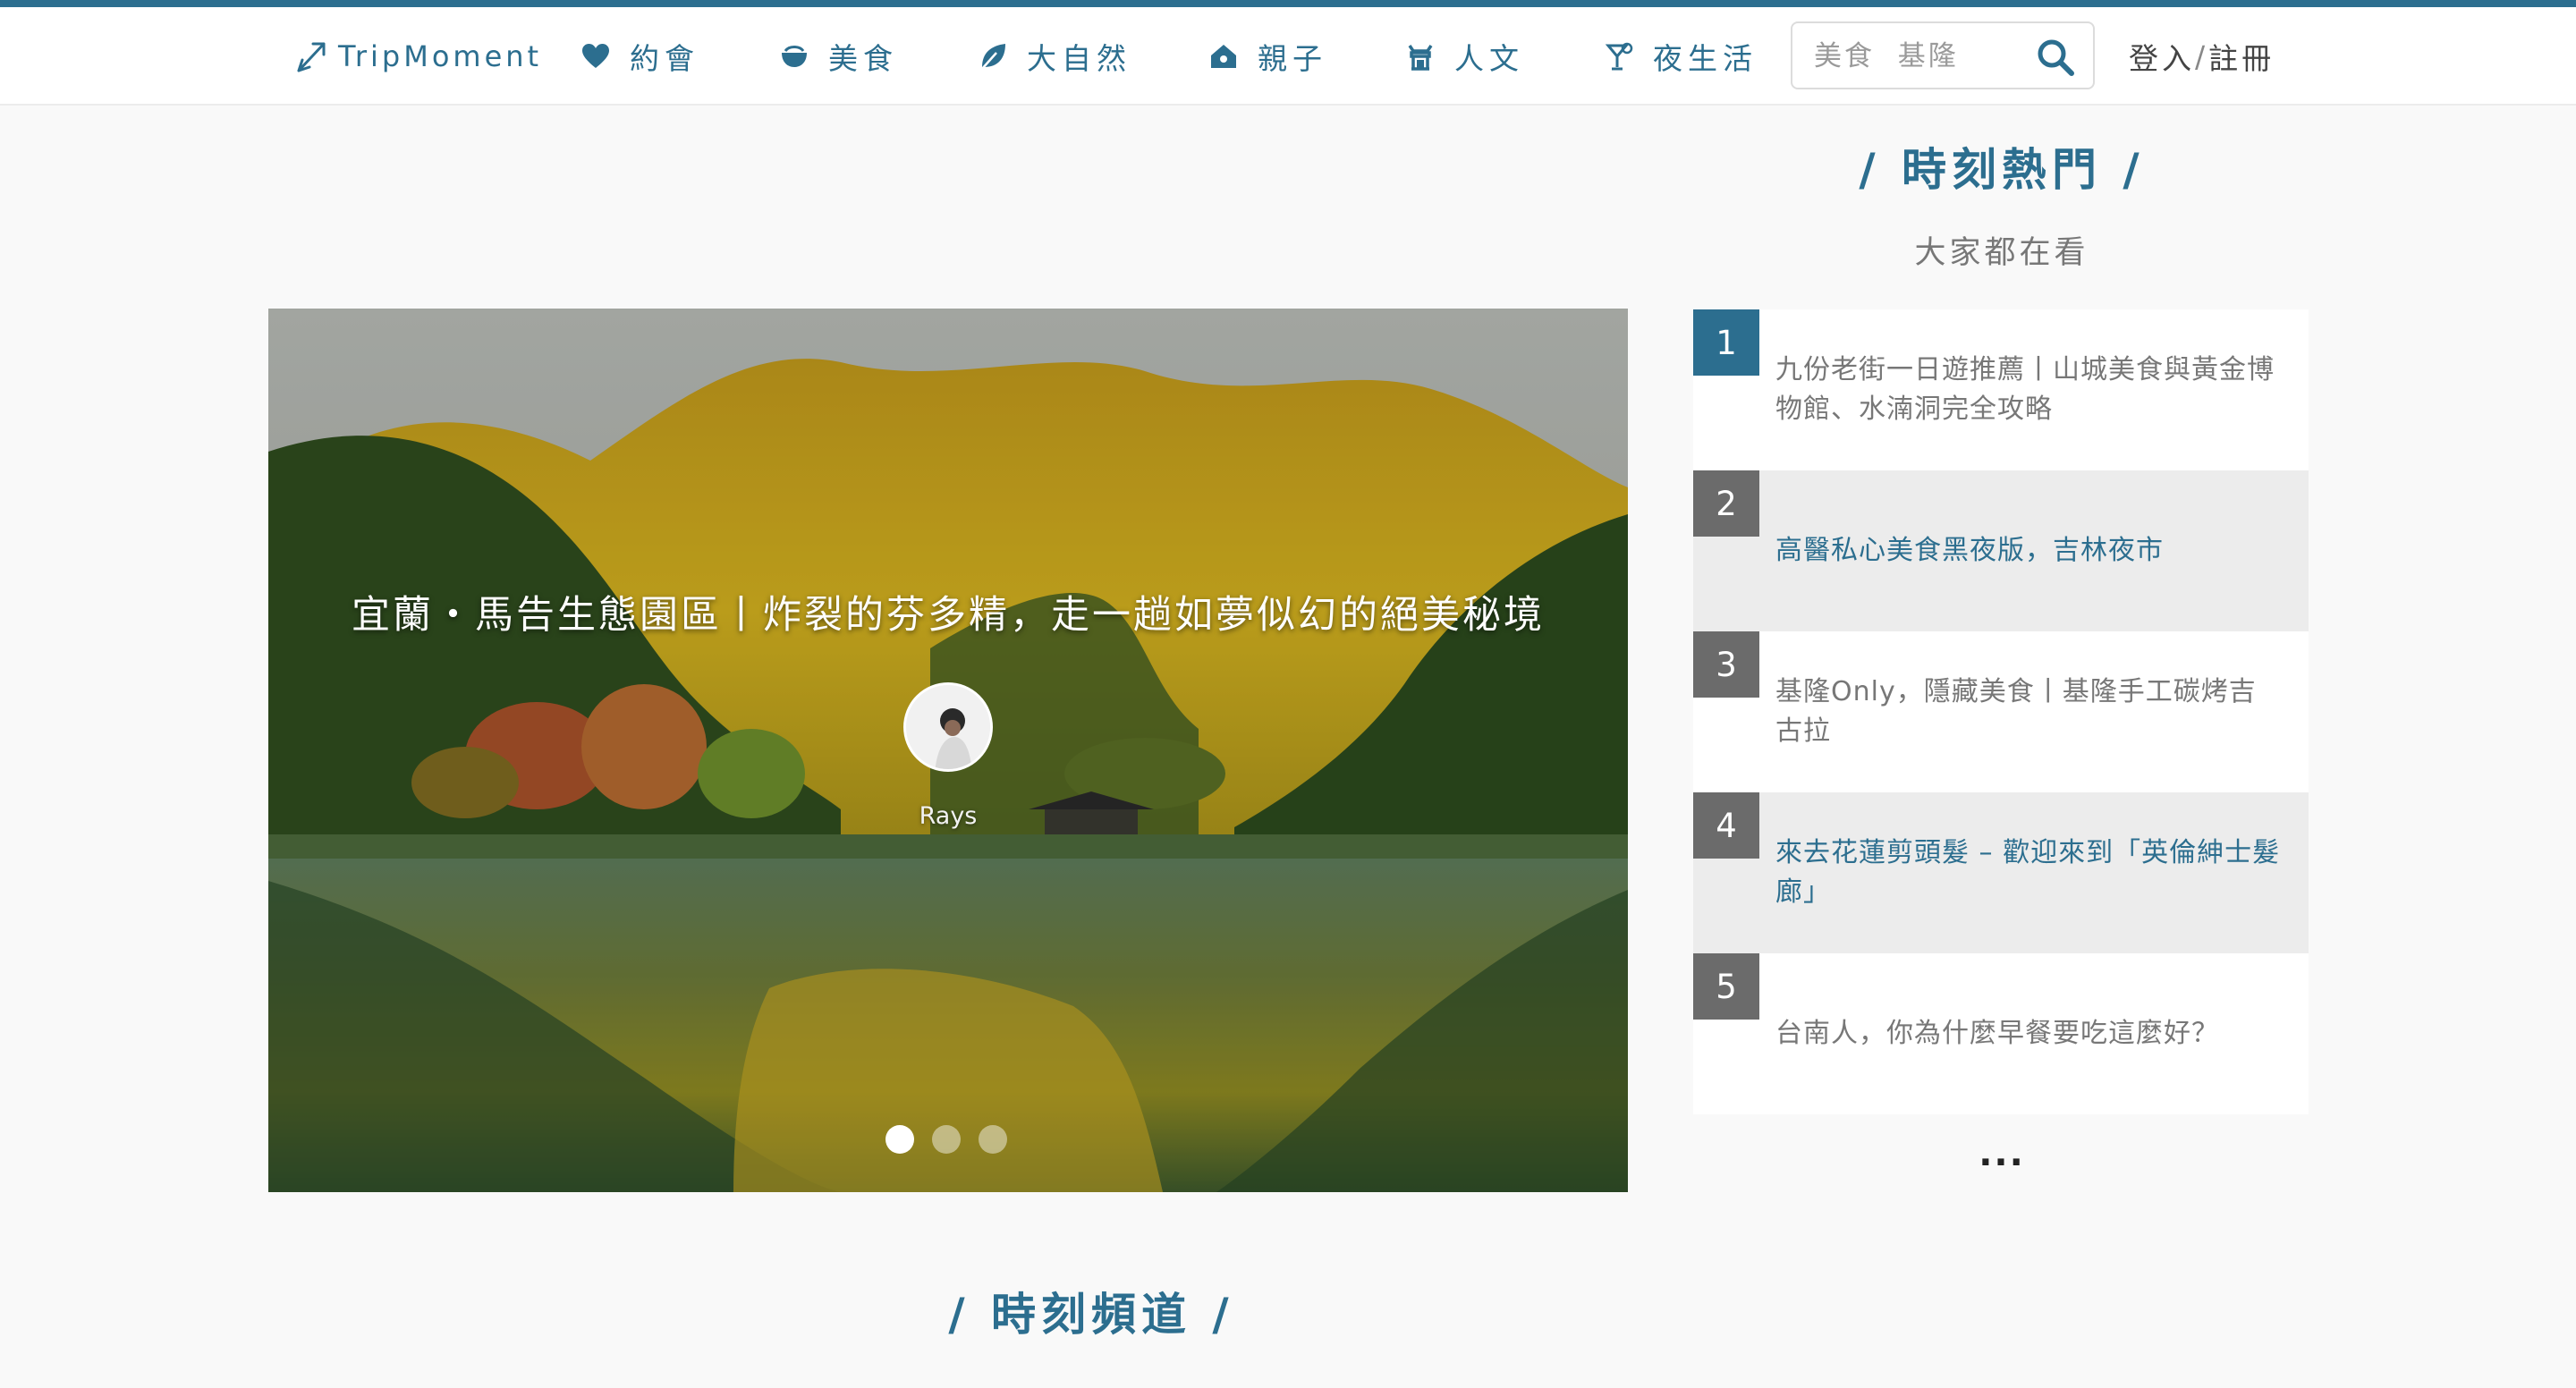  What do you see at coordinates (2028, 873) in the screenshot?
I see `popular-item-title: 來去花蓮剪頭髮 – 歡迎來到「英倫紳士髮廊」` at bounding box center [2028, 873].